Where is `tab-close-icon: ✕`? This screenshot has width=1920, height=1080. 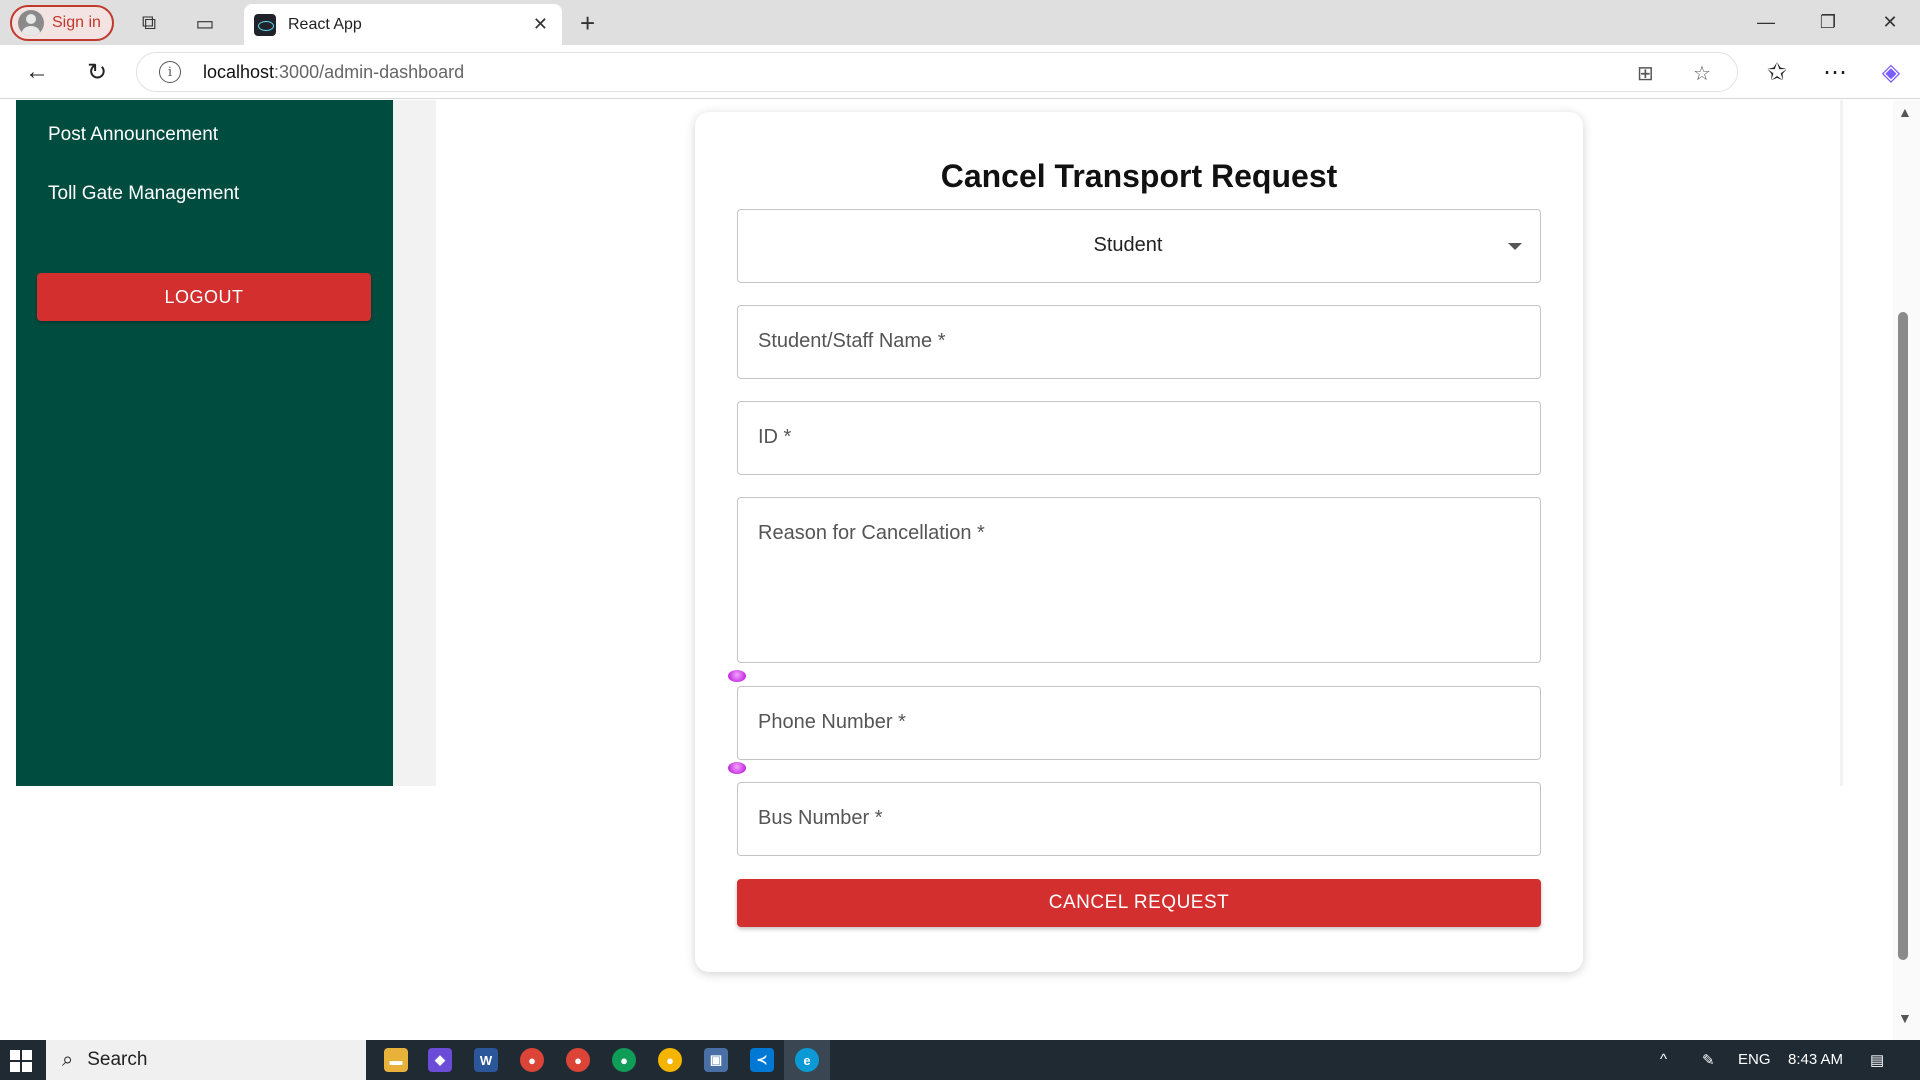 tab-close-icon: ✕ is located at coordinates (540, 24).